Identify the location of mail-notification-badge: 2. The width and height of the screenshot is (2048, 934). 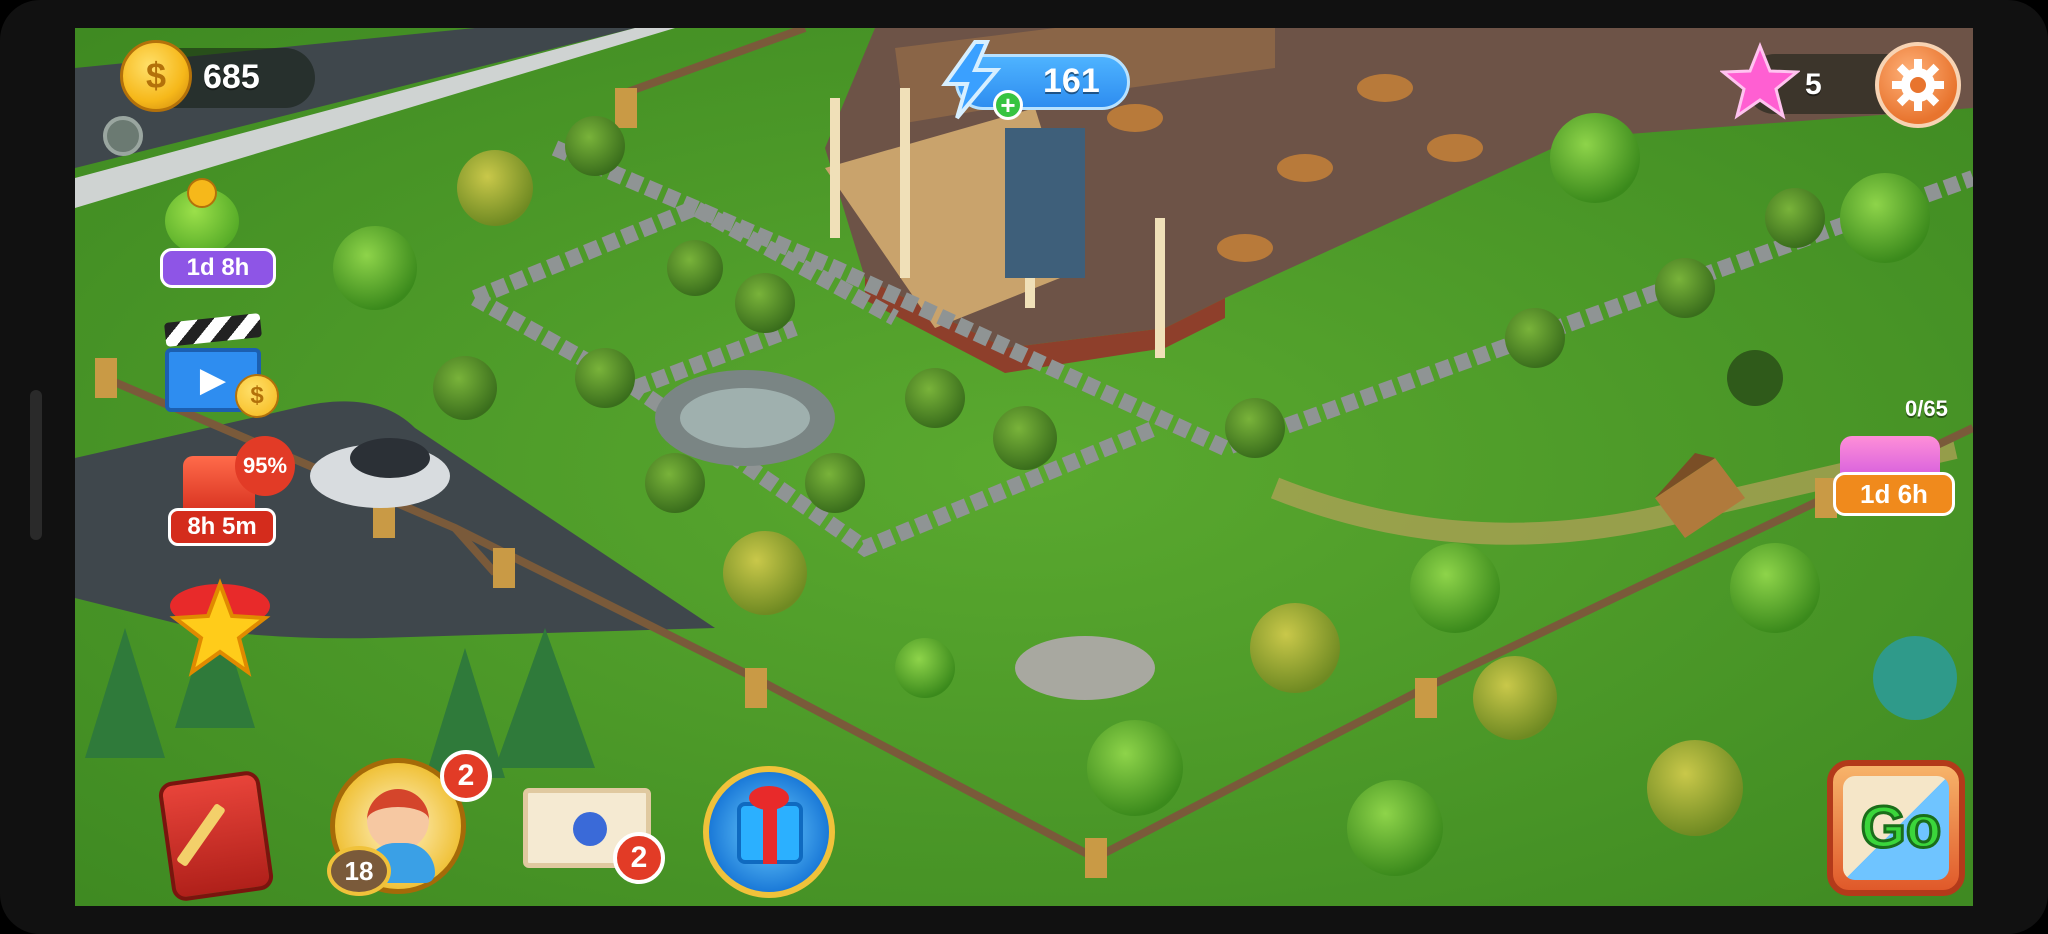
(639, 858).